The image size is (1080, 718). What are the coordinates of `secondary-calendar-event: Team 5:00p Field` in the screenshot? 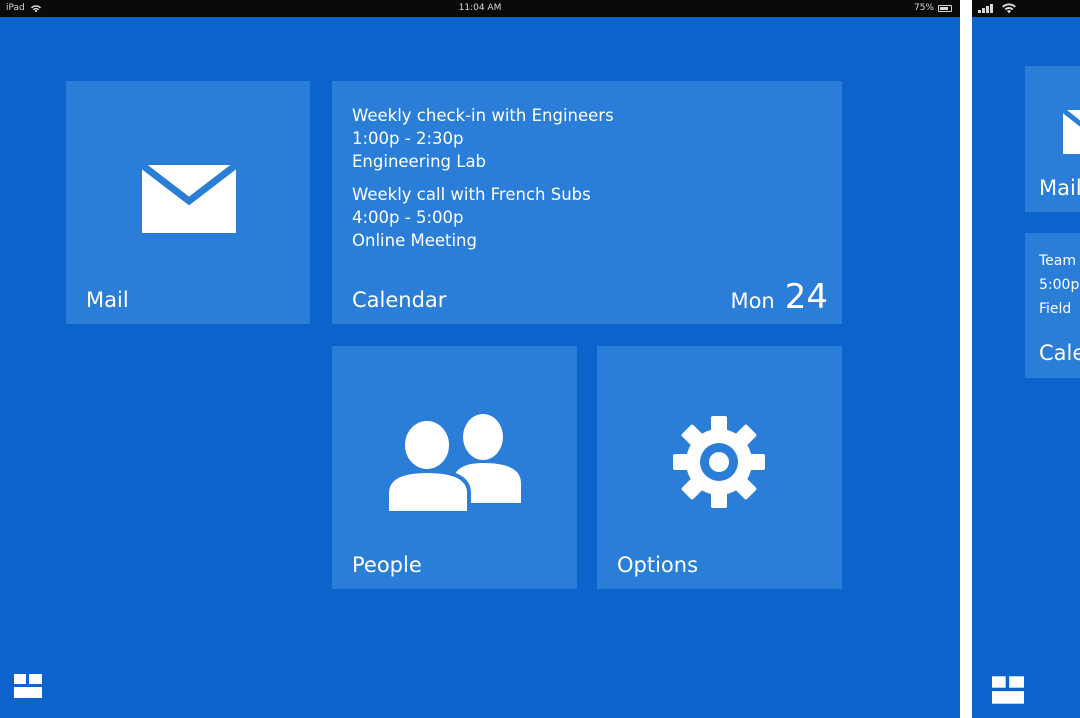 It's located at (1059, 285).